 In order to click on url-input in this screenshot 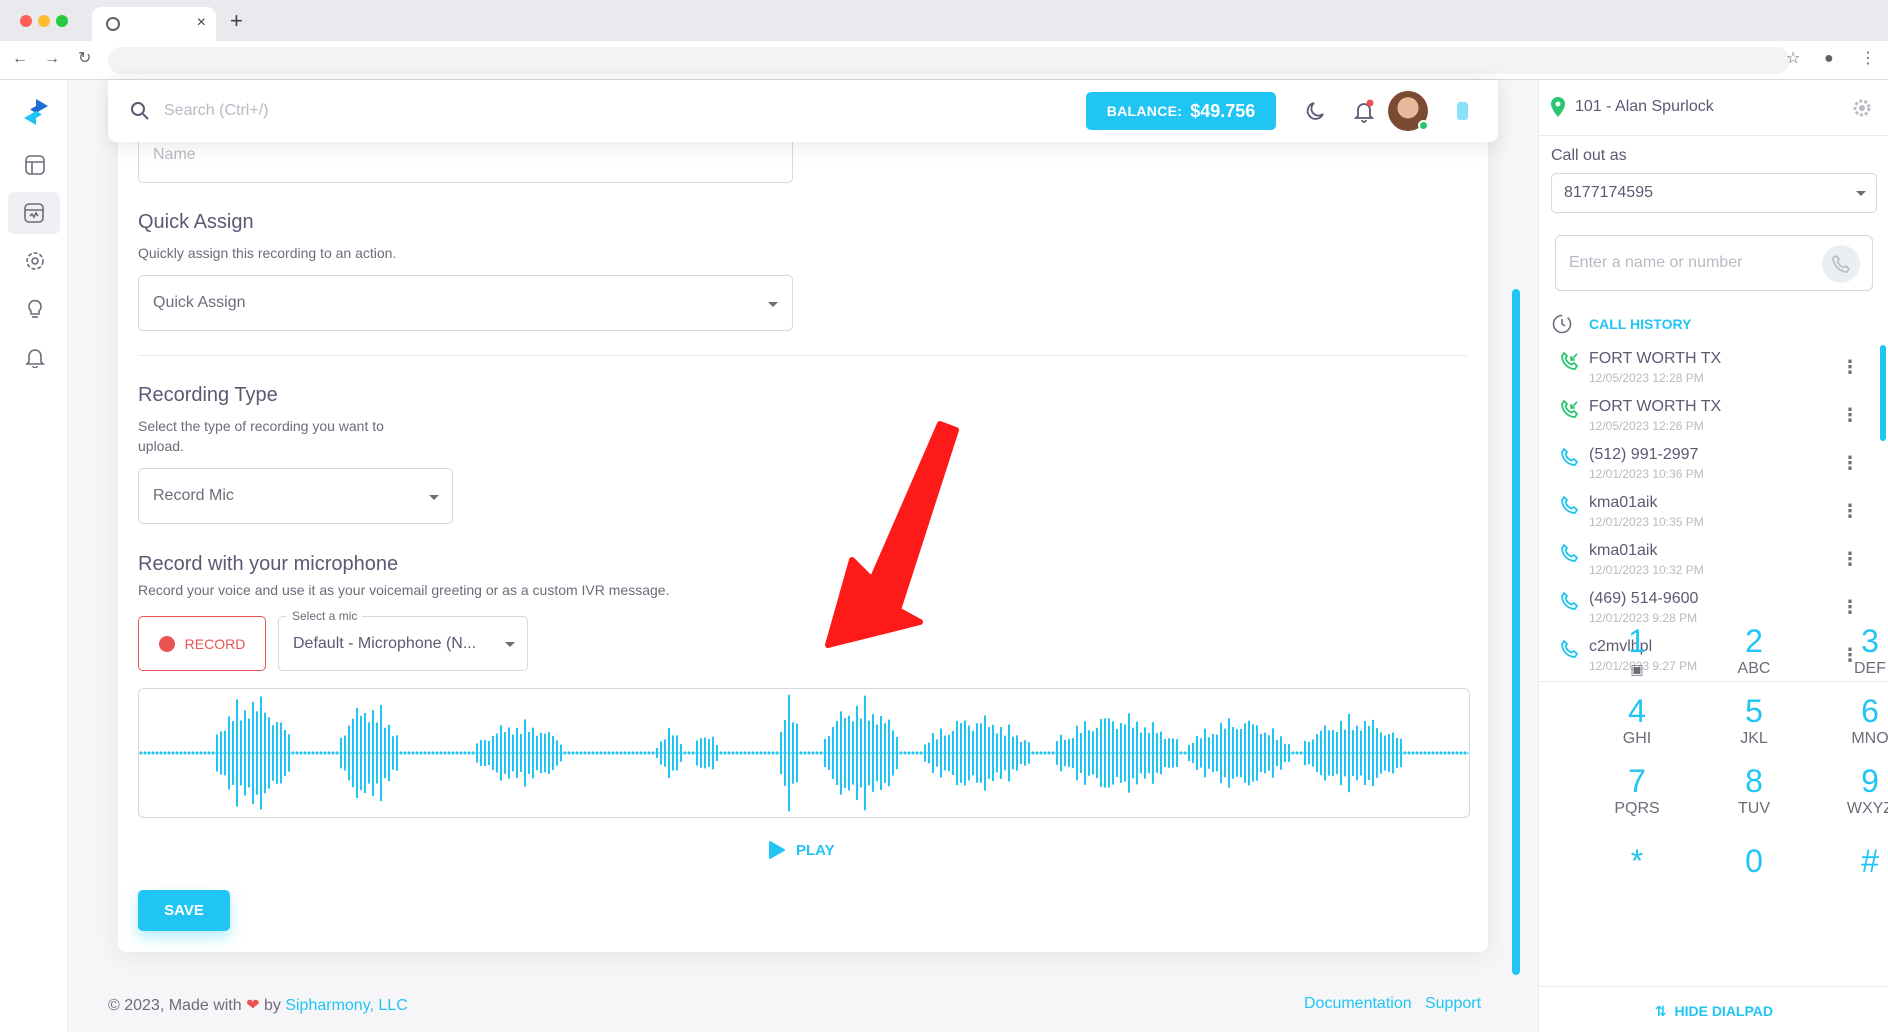, I will do `click(949, 60)`.